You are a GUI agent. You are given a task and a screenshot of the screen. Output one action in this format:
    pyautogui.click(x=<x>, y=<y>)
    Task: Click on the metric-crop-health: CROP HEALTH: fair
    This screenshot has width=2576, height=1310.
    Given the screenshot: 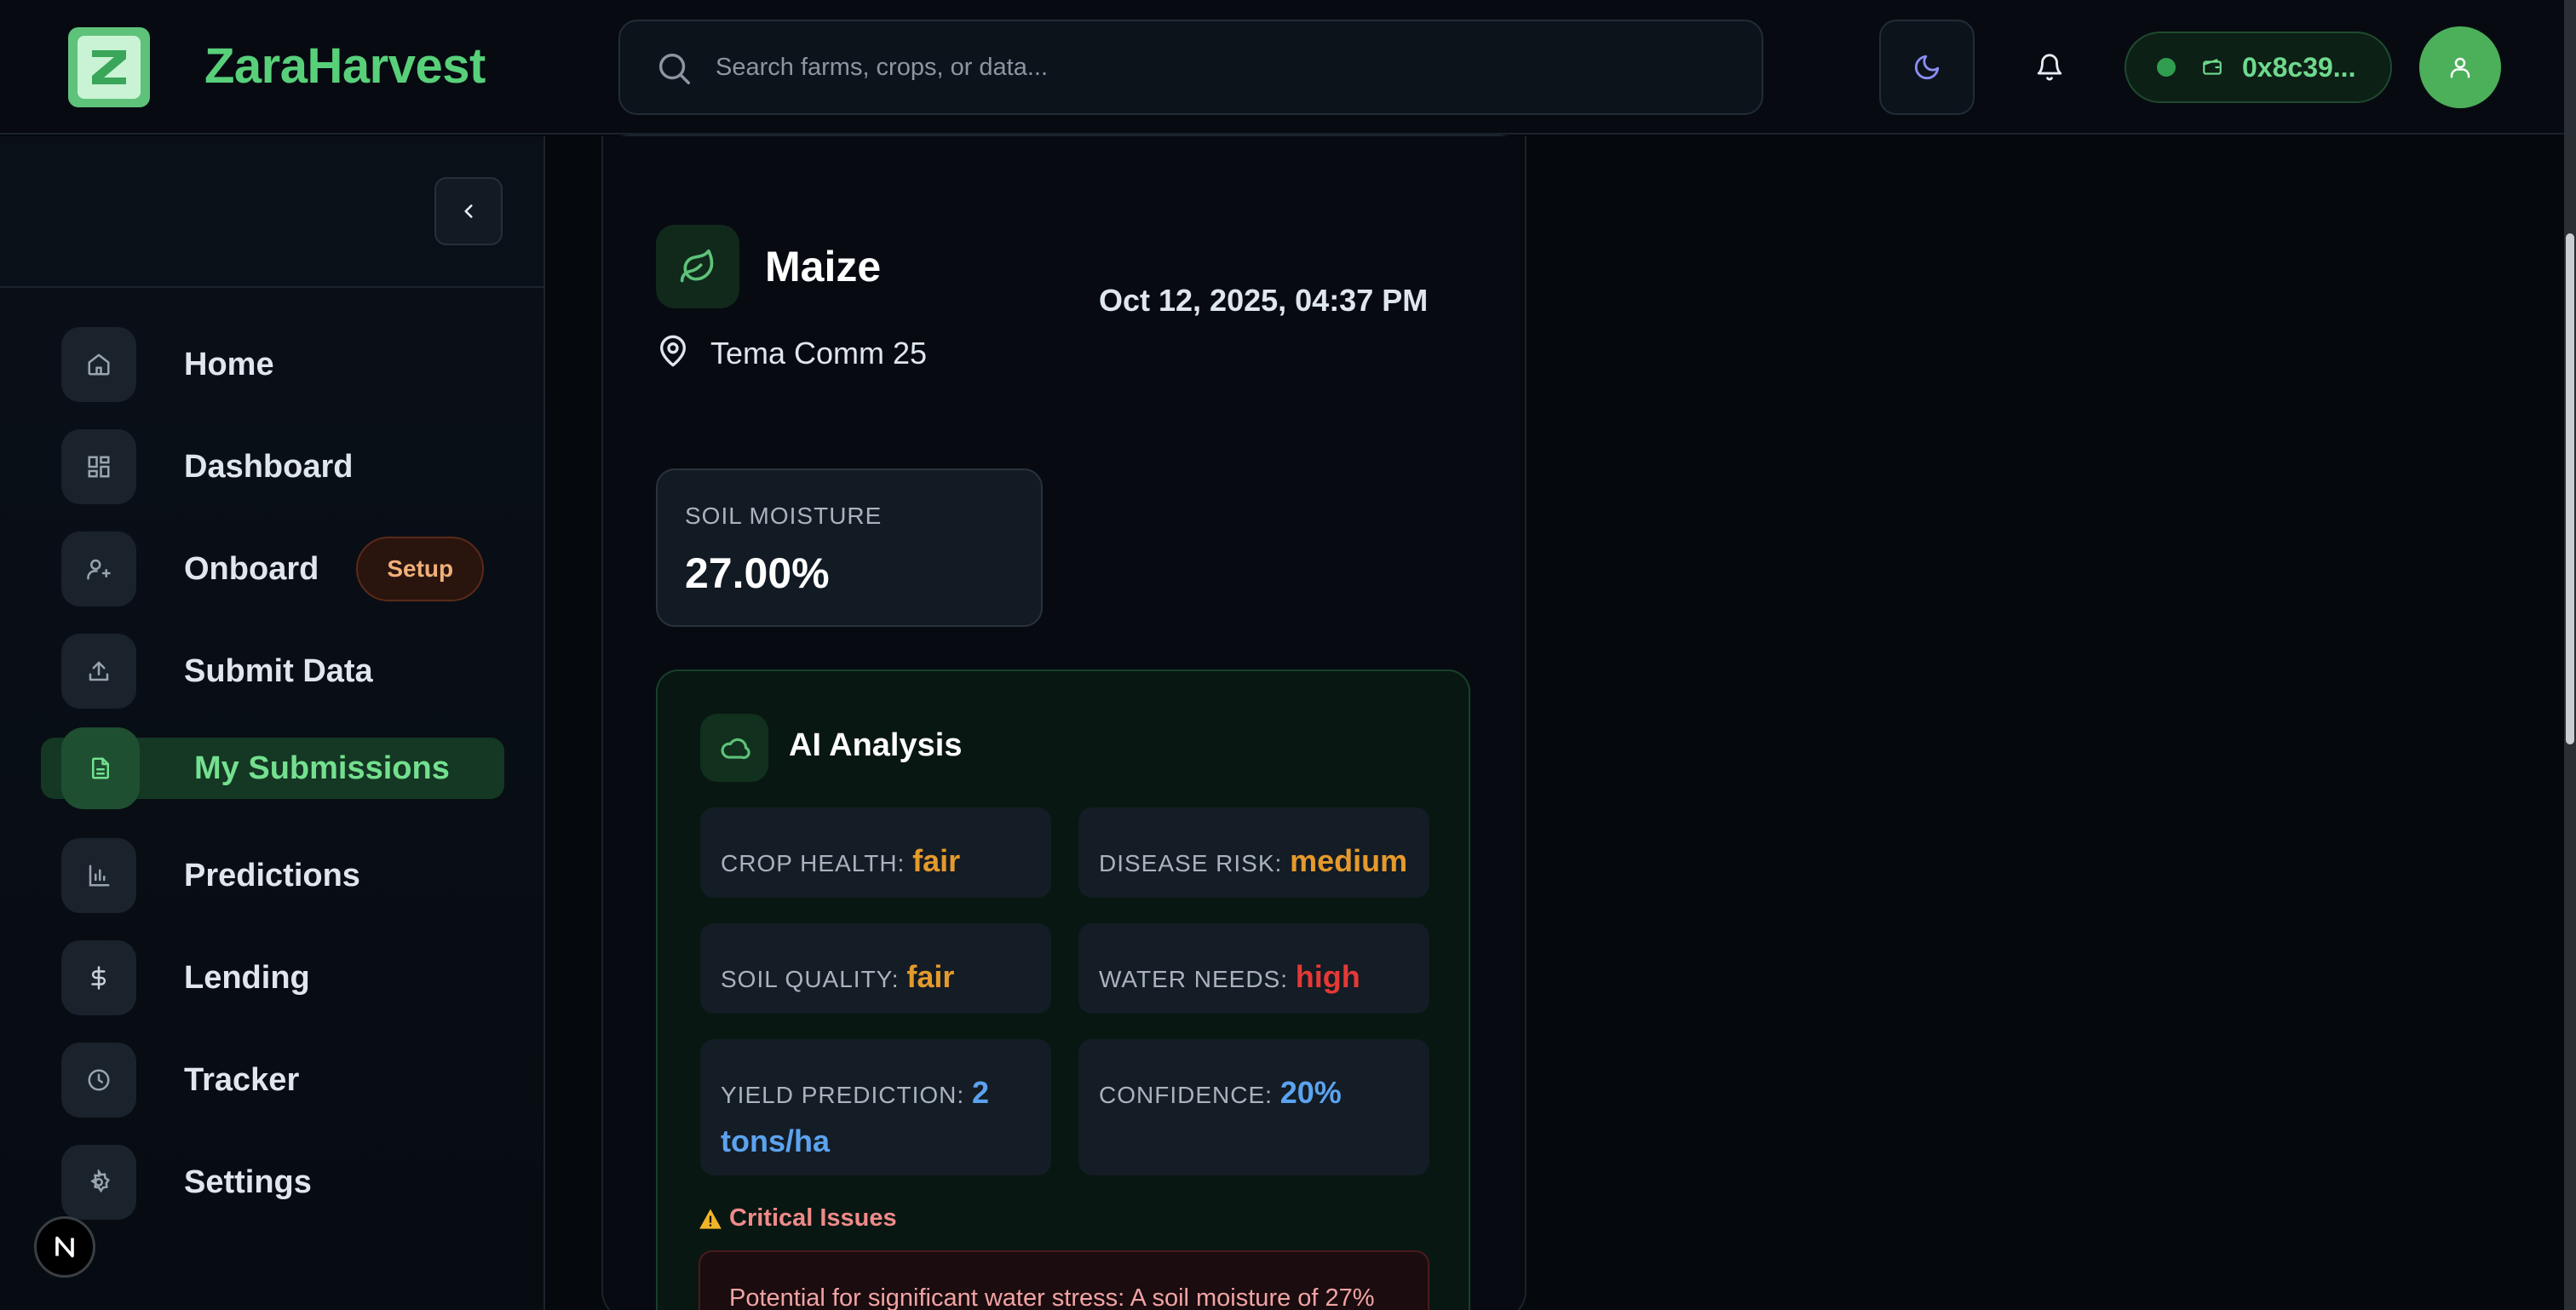 What is the action you would take?
    pyautogui.click(x=876, y=852)
    